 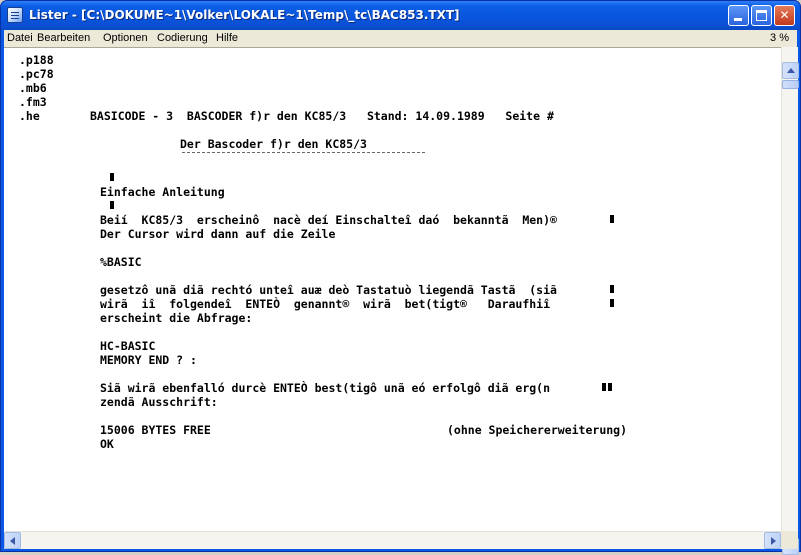 What do you see at coordinates (779, 38) in the screenshot?
I see `scroll-percent: 3 %` at bounding box center [779, 38].